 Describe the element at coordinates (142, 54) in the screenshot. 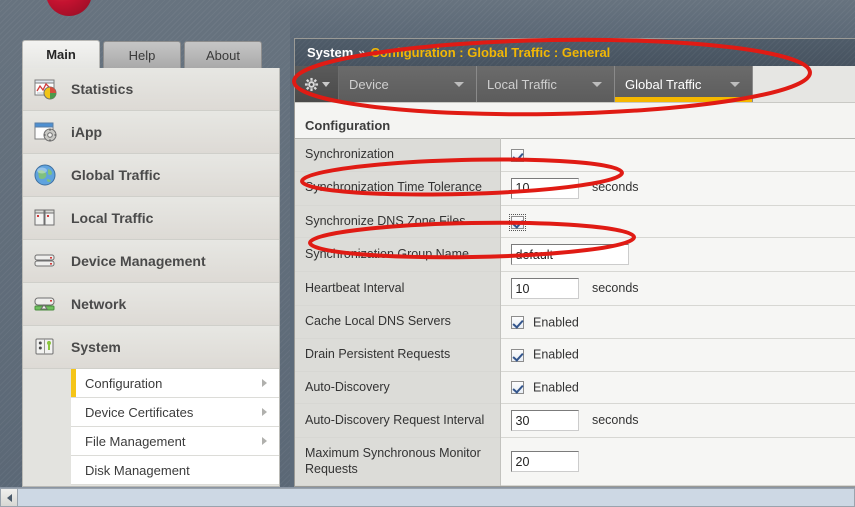

I see `tab-help: Help` at that location.